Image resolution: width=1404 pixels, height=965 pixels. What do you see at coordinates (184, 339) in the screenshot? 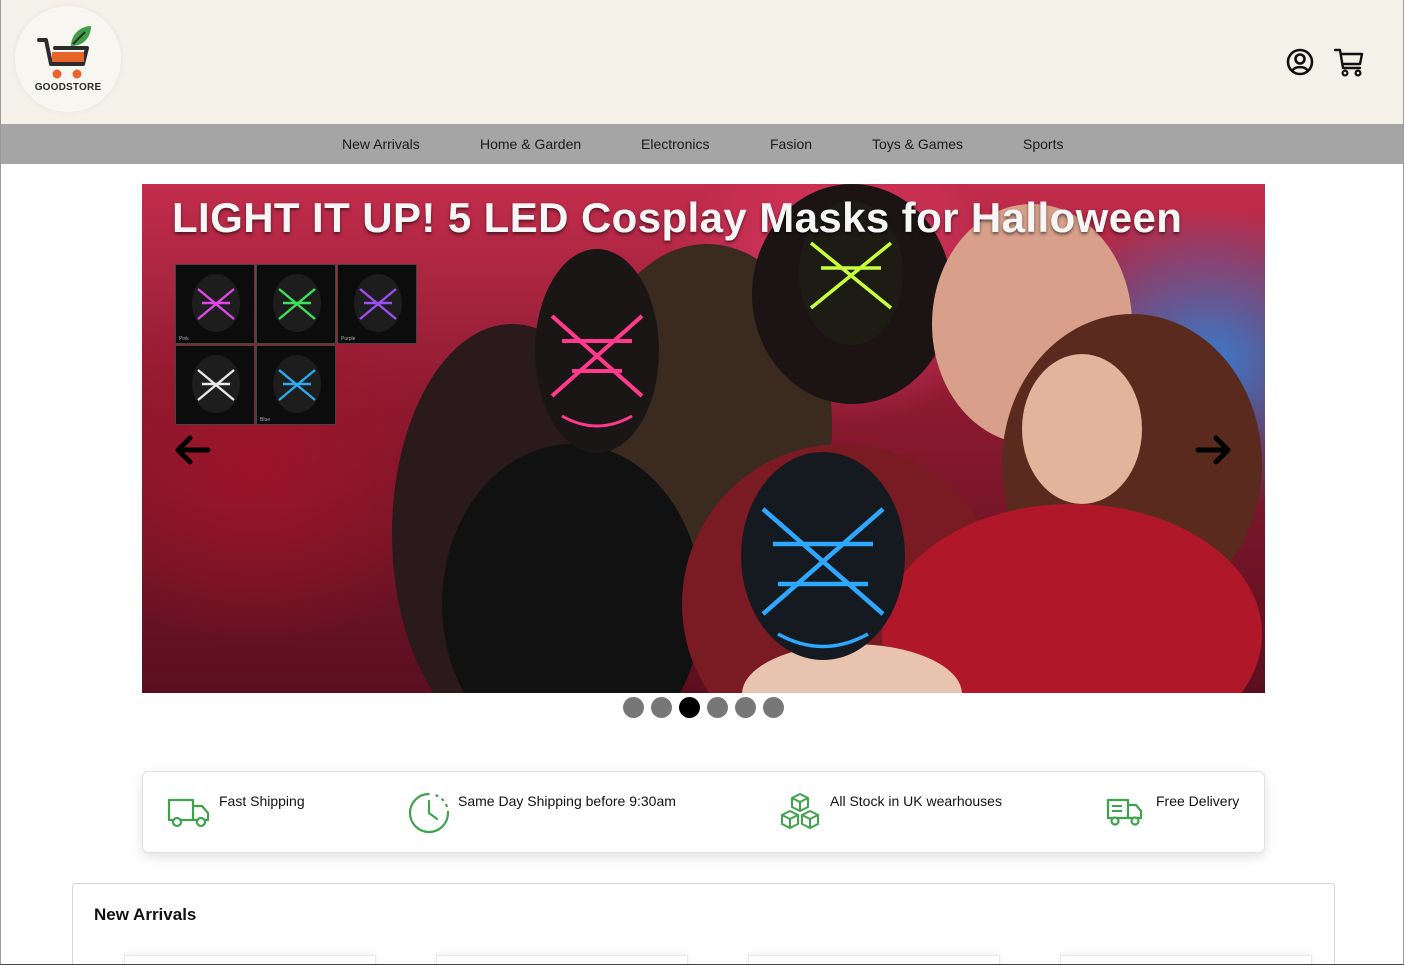
I see `thumbnail-label: Pink` at bounding box center [184, 339].